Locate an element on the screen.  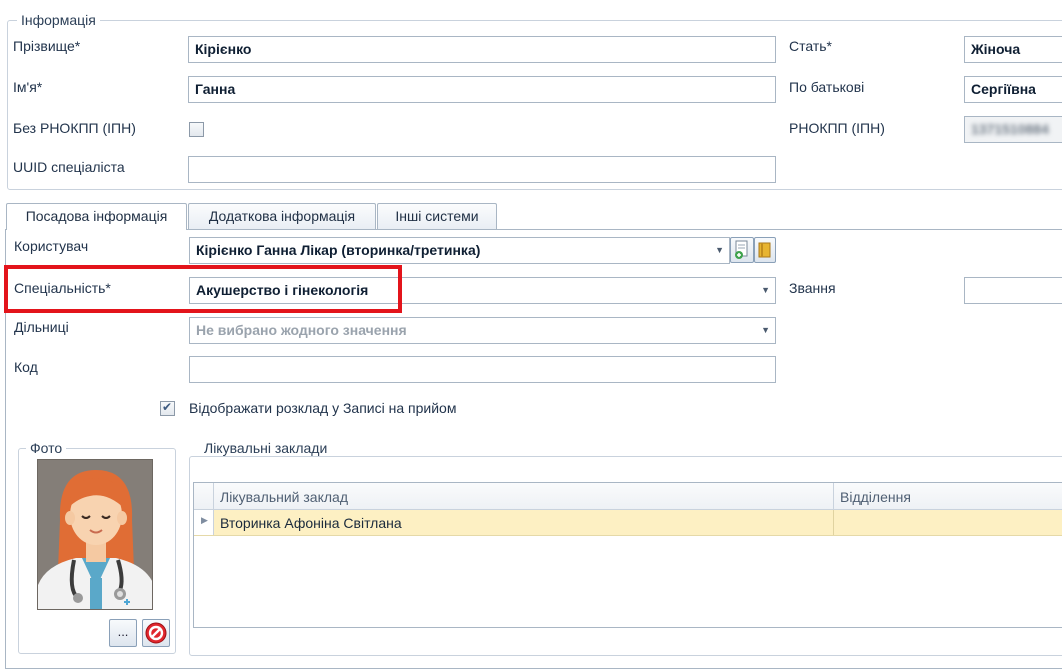
grid-header: Лікувальний заклад Відділення is located at coordinates (628, 496).